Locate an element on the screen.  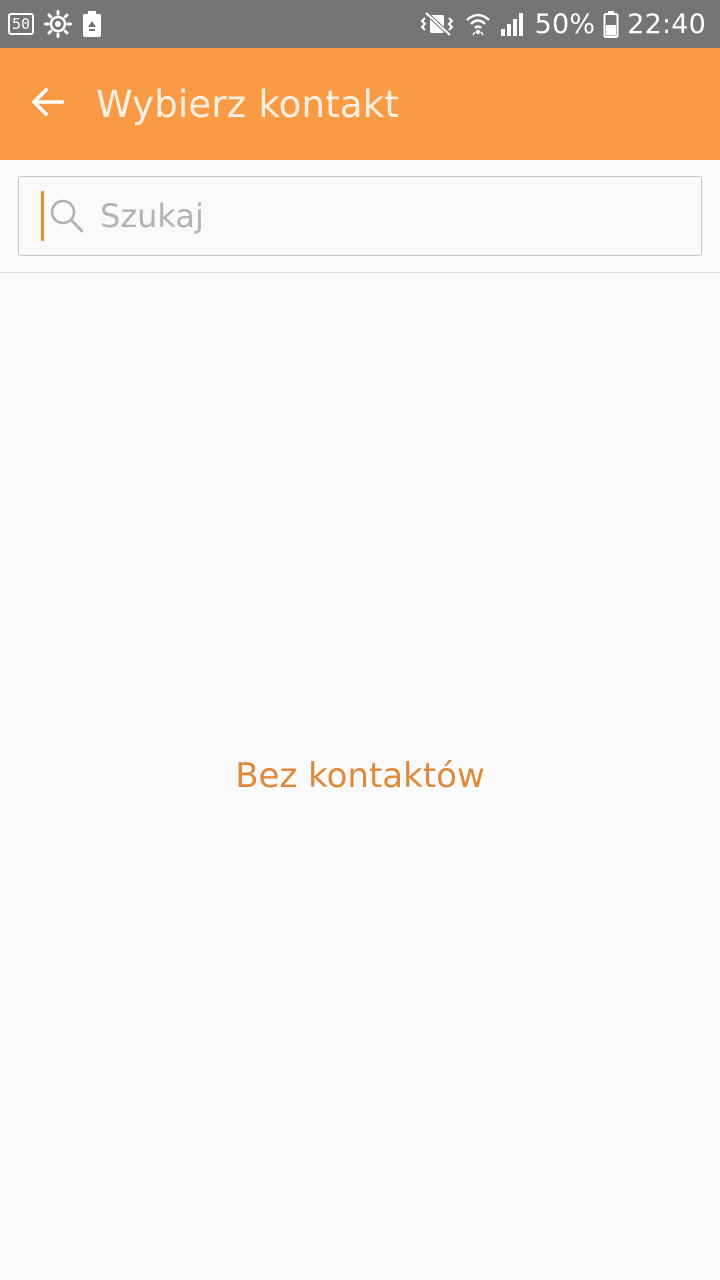
search-input is located at coordinates (360, 216).